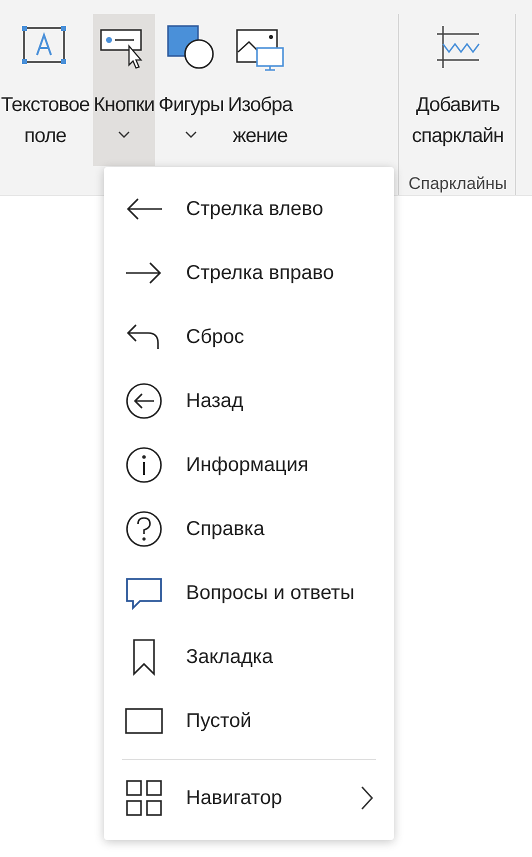 The width and height of the screenshot is (532, 857). Describe the element at coordinates (249, 529) in the screenshot. I see `menu-item: Справка` at that location.